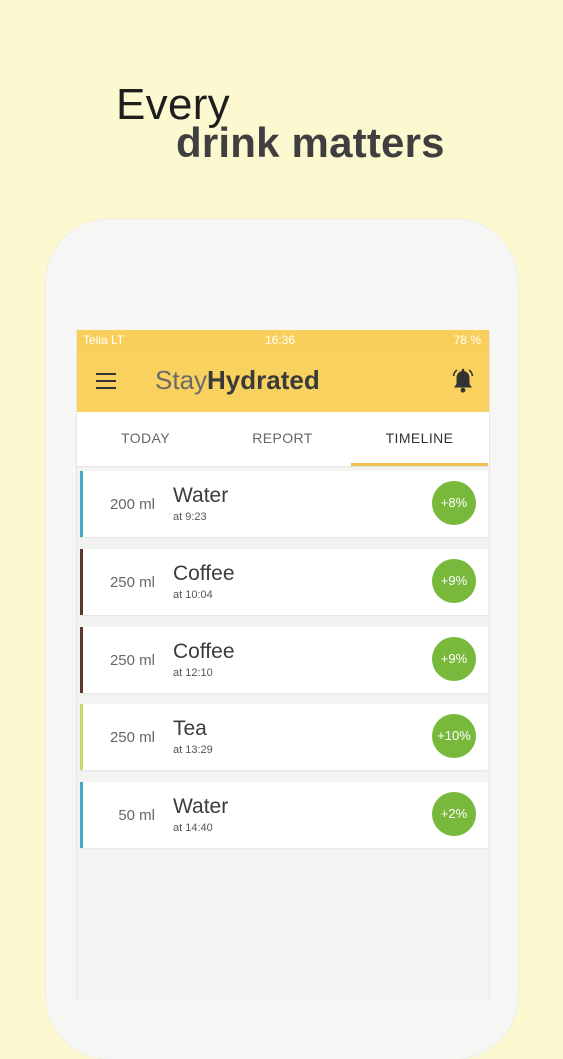 The width and height of the screenshot is (563, 1059). I want to click on entry-time: at 14:40, so click(193, 828).